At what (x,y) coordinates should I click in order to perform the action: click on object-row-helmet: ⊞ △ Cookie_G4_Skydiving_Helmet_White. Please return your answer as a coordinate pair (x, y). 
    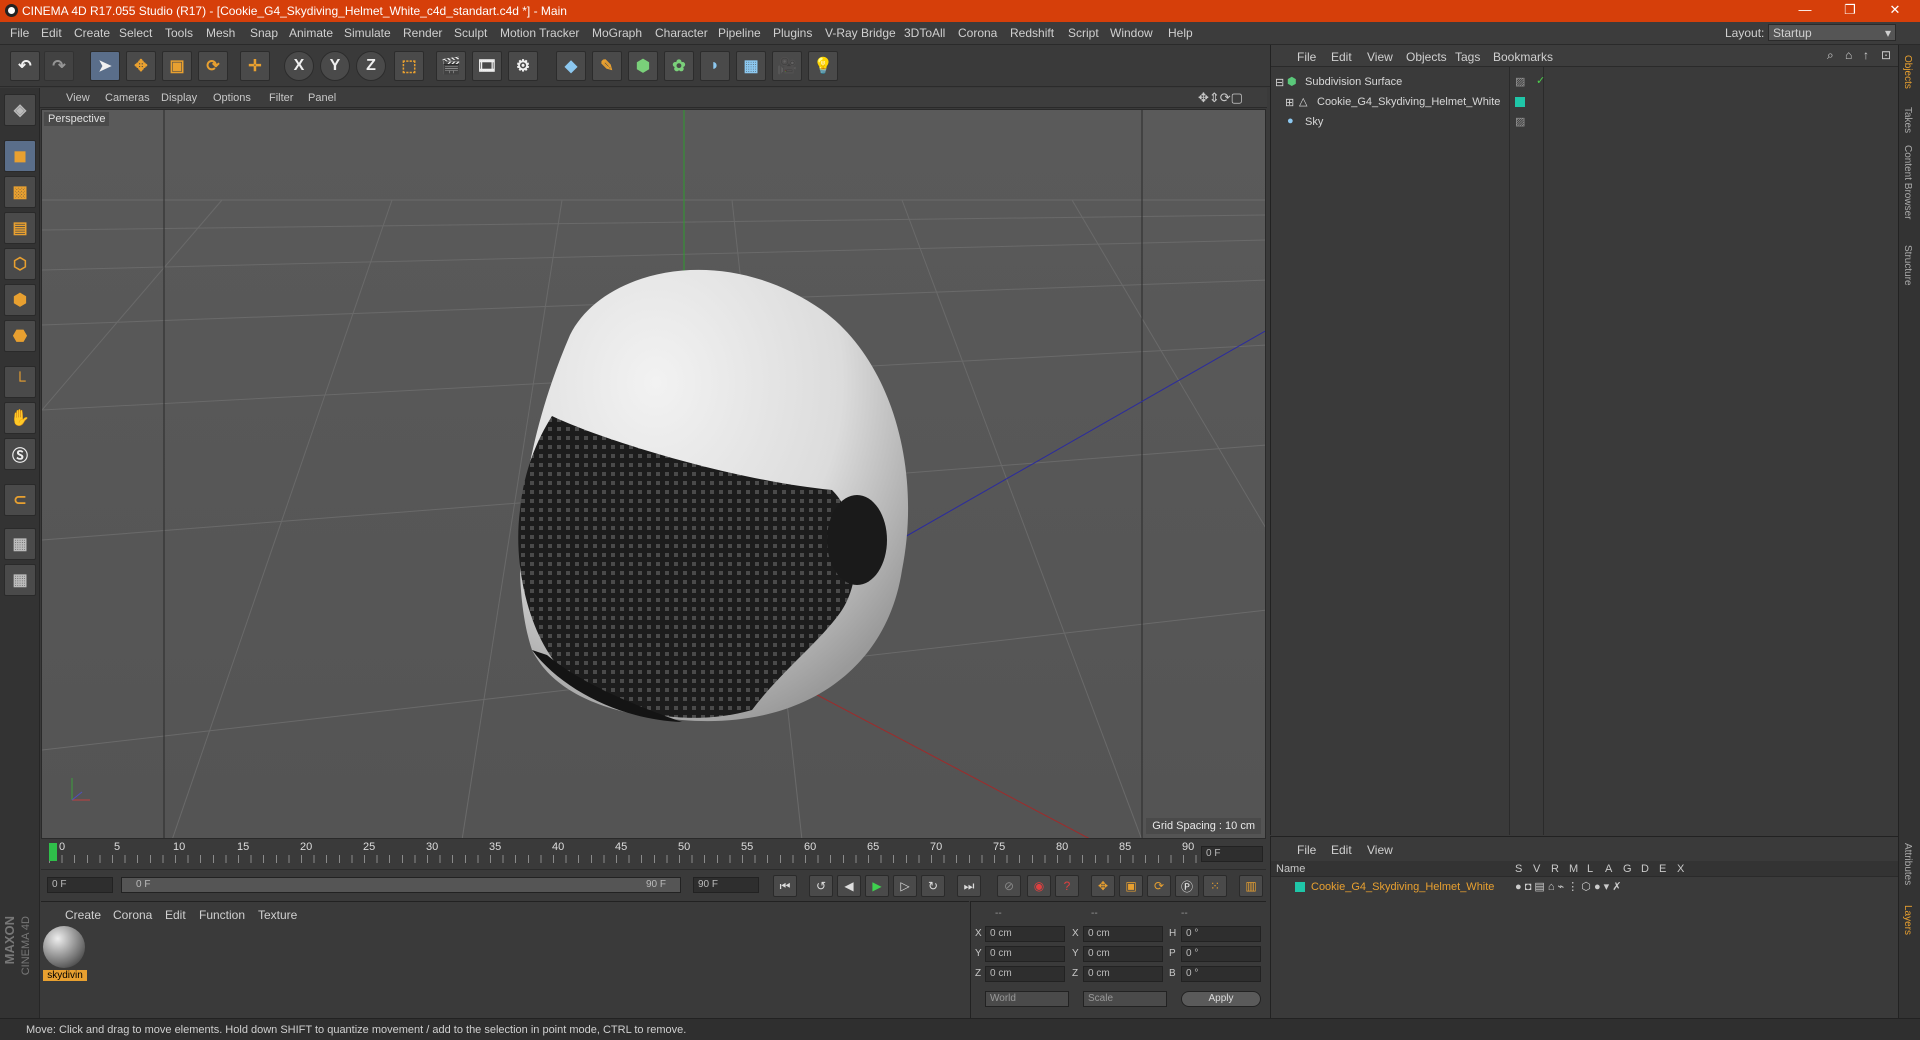
    Looking at the image, I should click on (1585, 103).